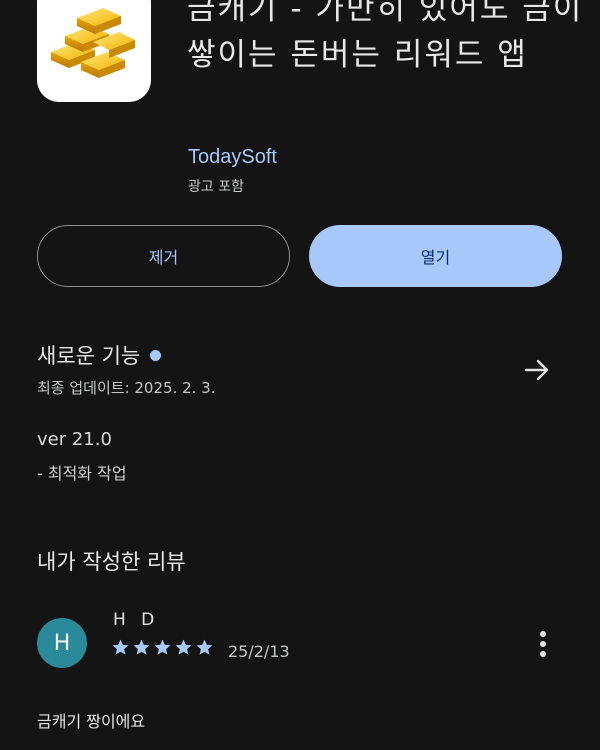 This screenshot has width=600, height=750. Describe the element at coordinates (82, 473) in the screenshot. I see `release-notes: - 최적화 작업` at that location.